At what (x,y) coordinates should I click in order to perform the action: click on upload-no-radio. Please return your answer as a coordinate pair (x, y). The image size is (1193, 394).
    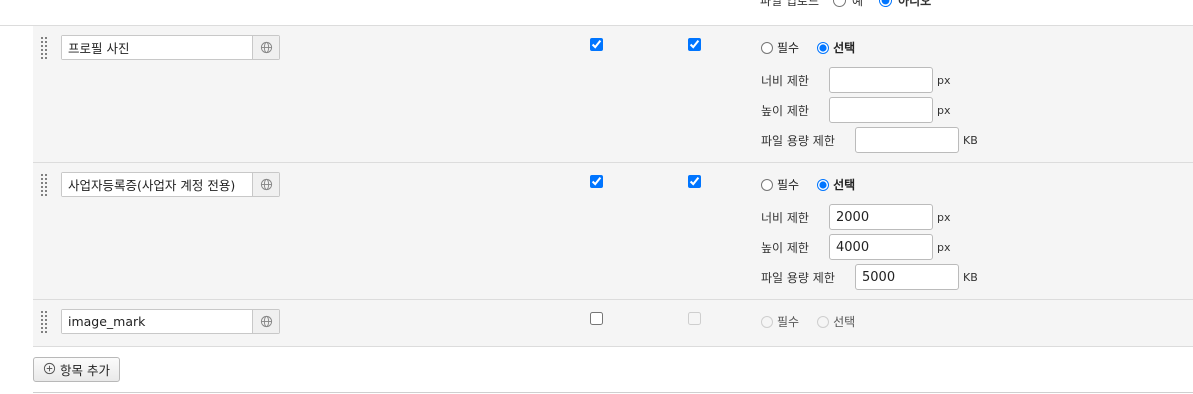
    Looking at the image, I should click on (886, 3).